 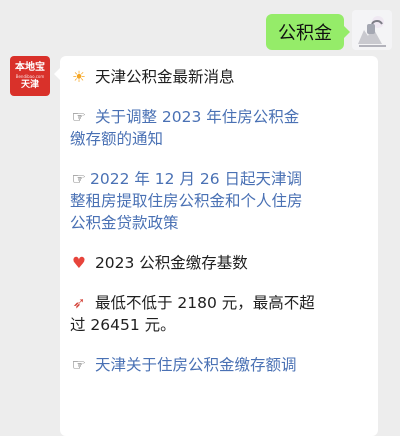 I want to click on base-detail-line-1: 最低不低于 2180 元，最高不超, so click(x=204, y=303).